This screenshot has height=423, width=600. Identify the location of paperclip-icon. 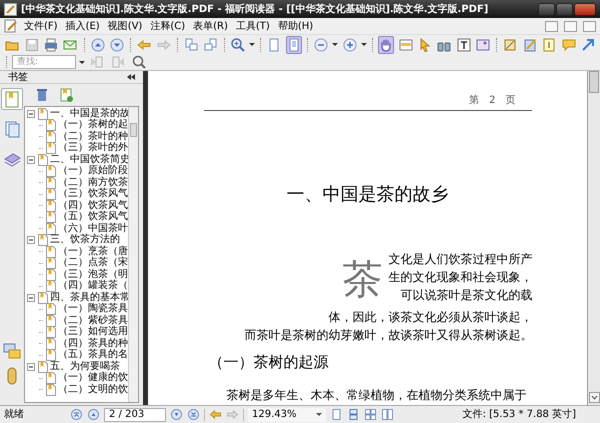
(12, 376).